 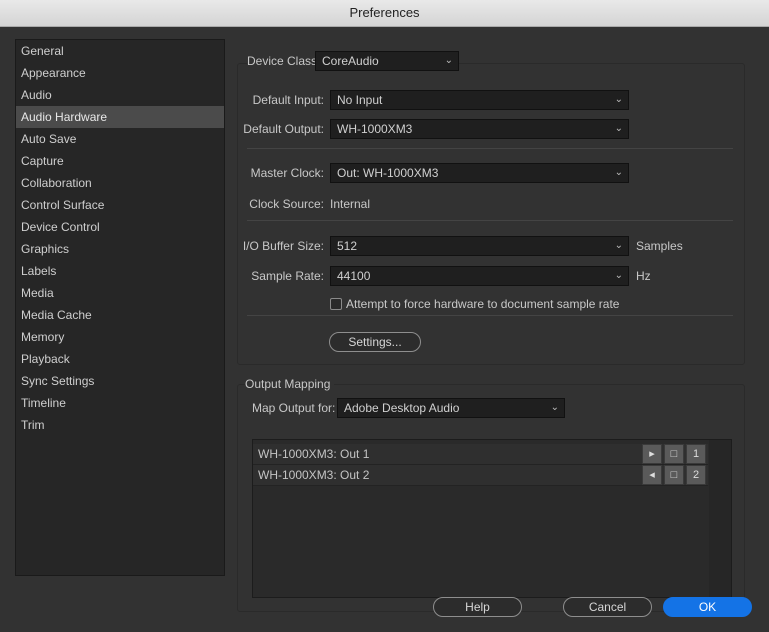 What do you see at coordinates (120, 271) in the screenshot?
I see `sidebar-item-labels: Labels` at bounding box center [120, 271].